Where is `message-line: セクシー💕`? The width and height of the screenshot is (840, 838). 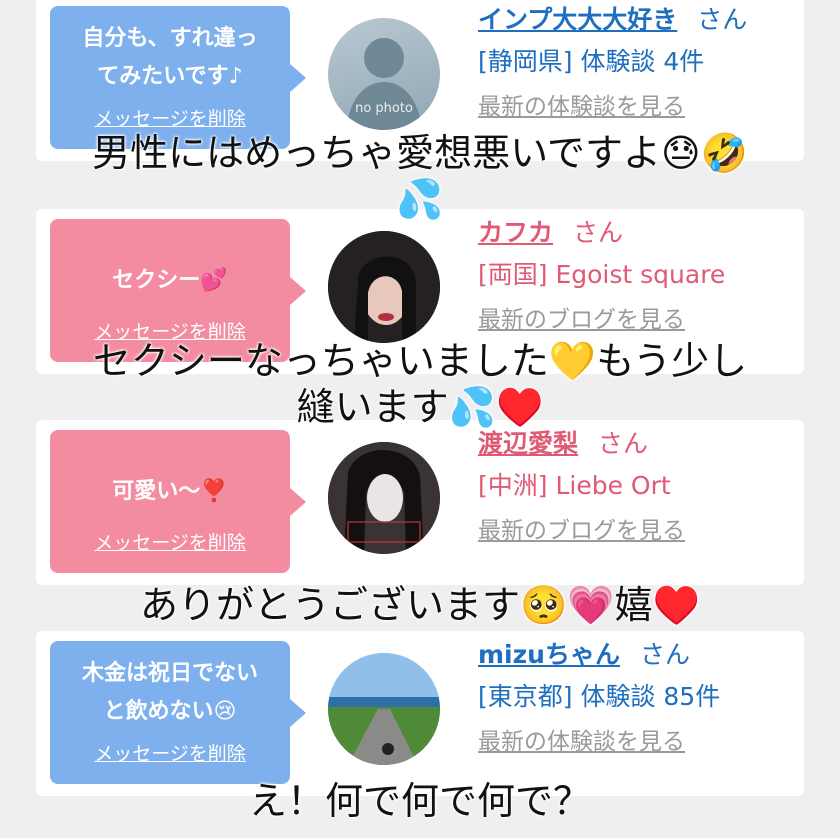
message-line: セクシー💕 is located at coordinates (170, 280).